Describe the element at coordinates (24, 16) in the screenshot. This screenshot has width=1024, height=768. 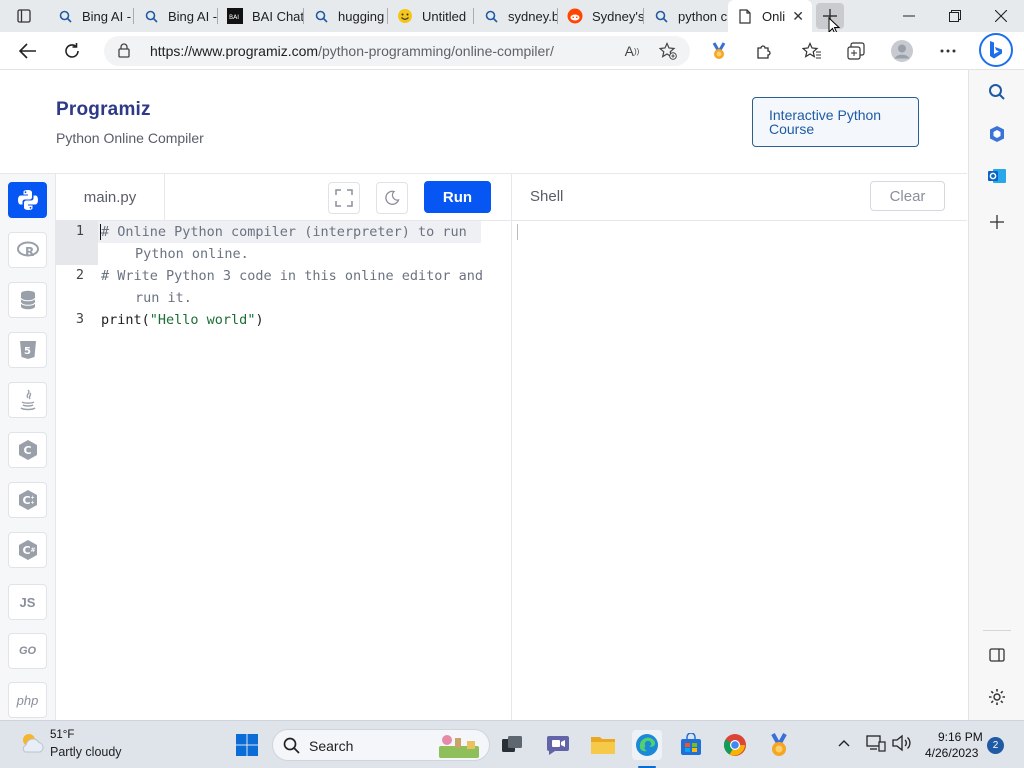
I see `tab-actions-icon` at that location.